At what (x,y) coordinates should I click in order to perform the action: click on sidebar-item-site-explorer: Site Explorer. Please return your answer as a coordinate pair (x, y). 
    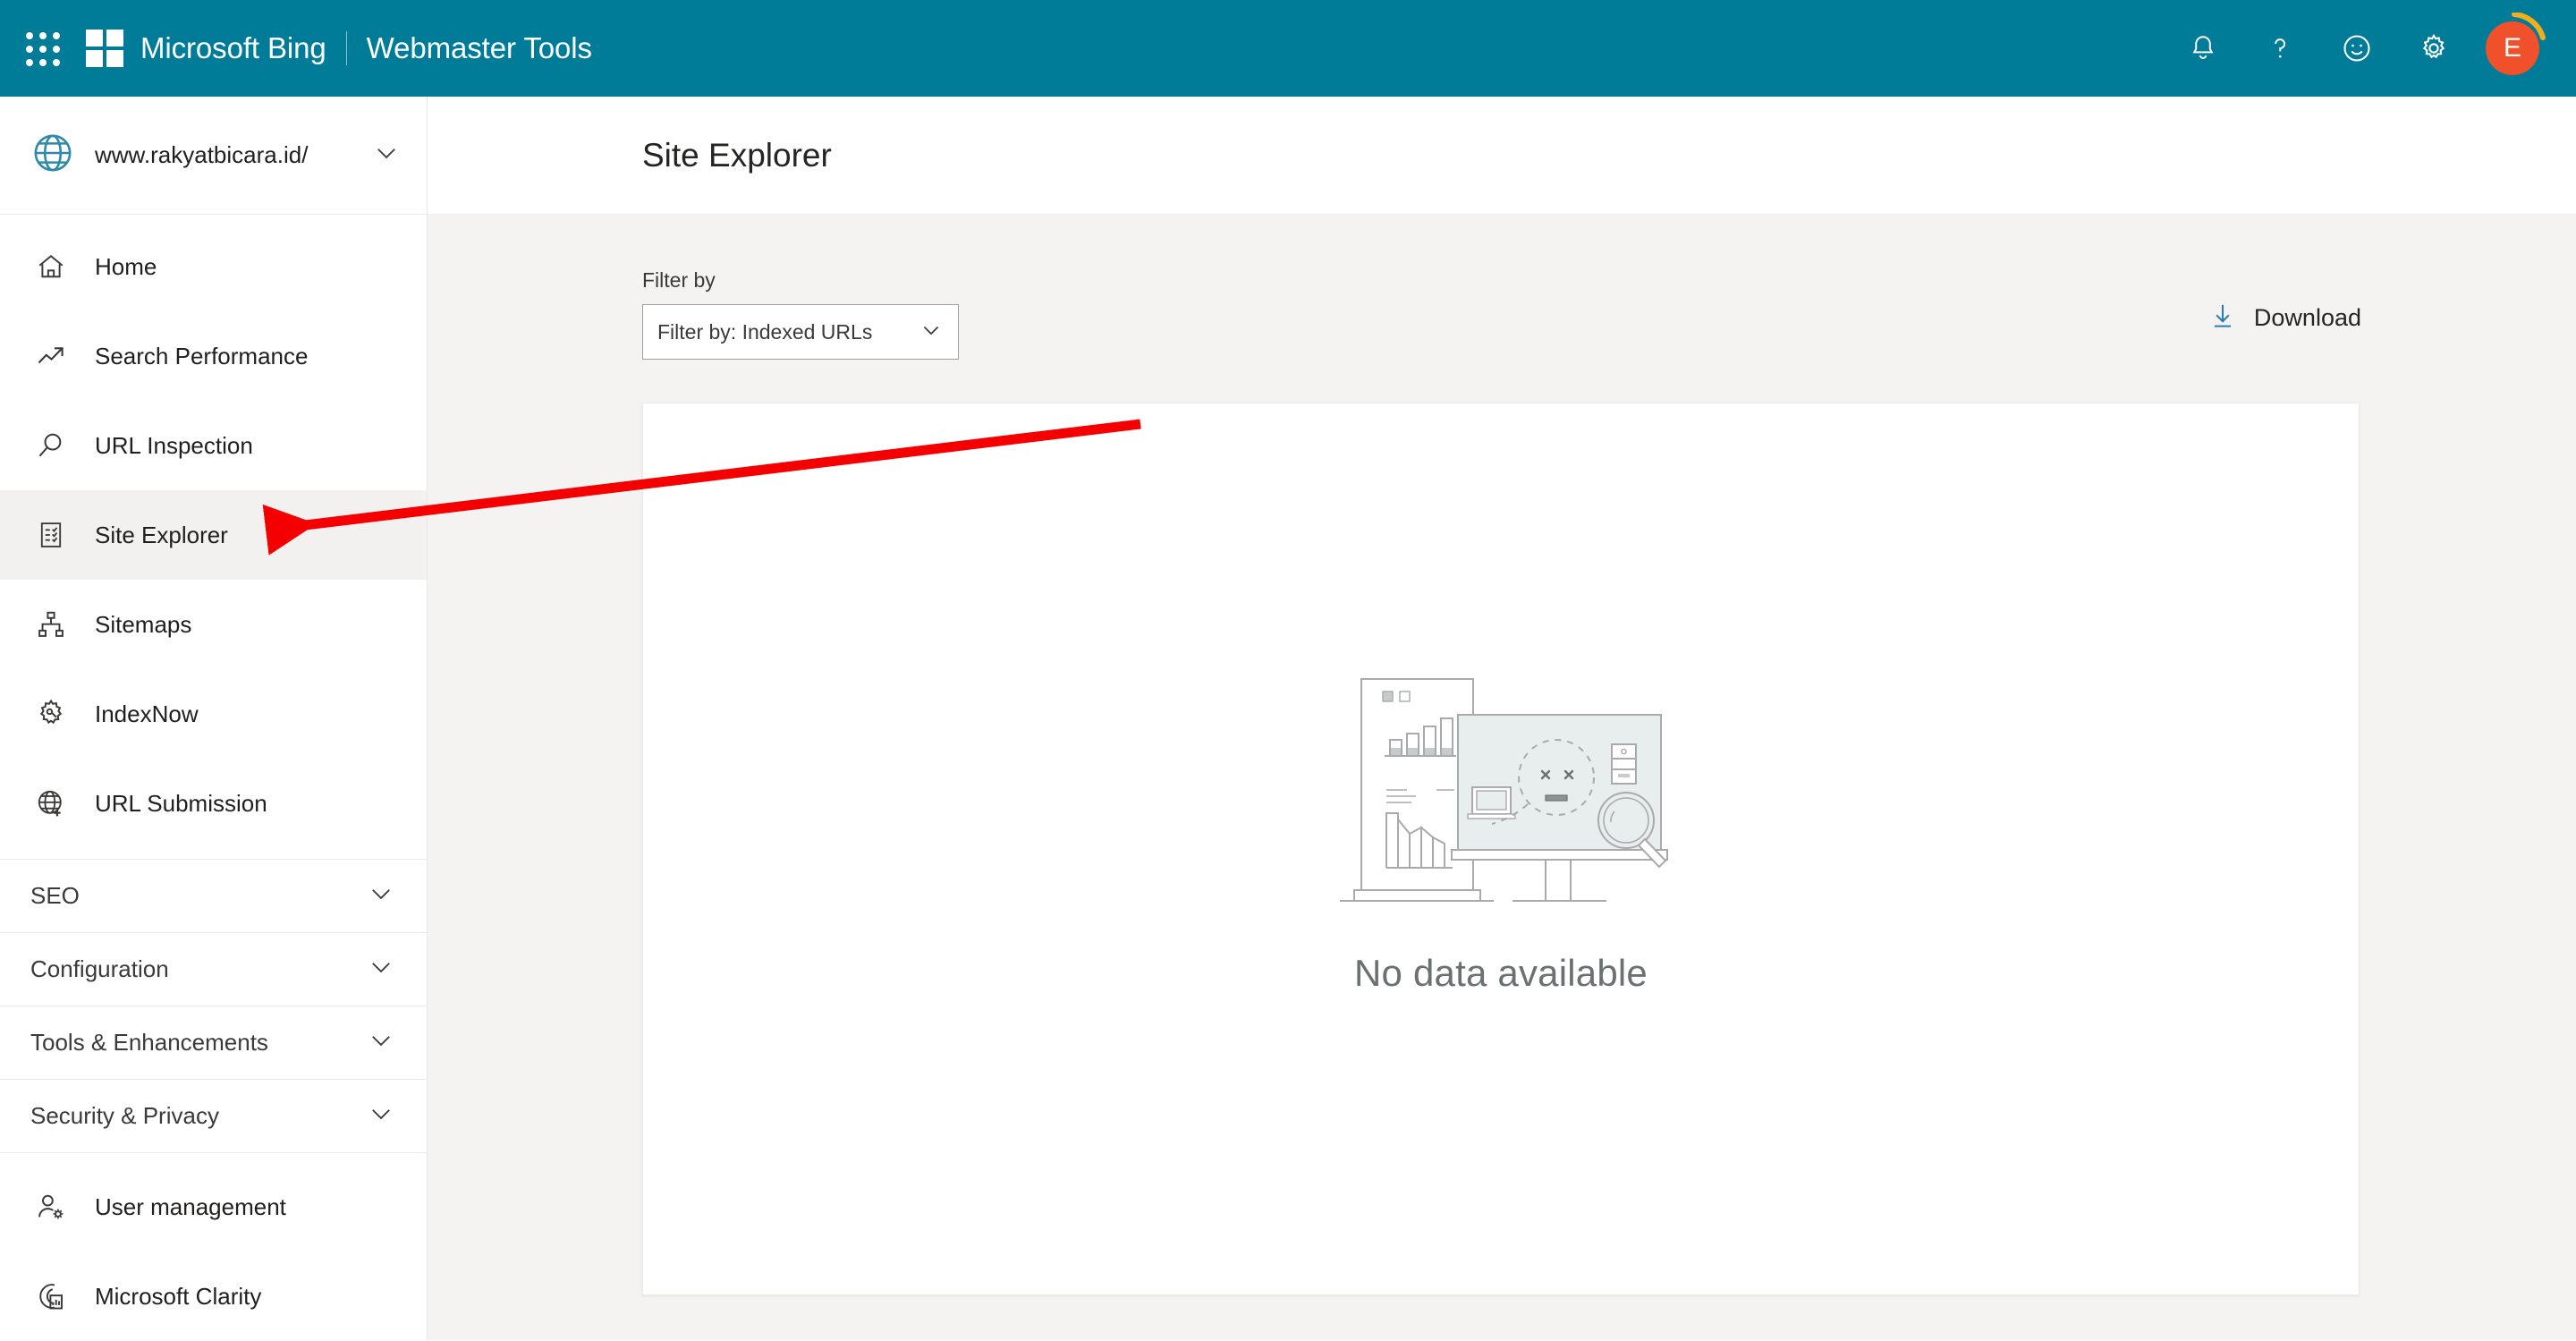
    Looking at the image, I should click on (213, 535).